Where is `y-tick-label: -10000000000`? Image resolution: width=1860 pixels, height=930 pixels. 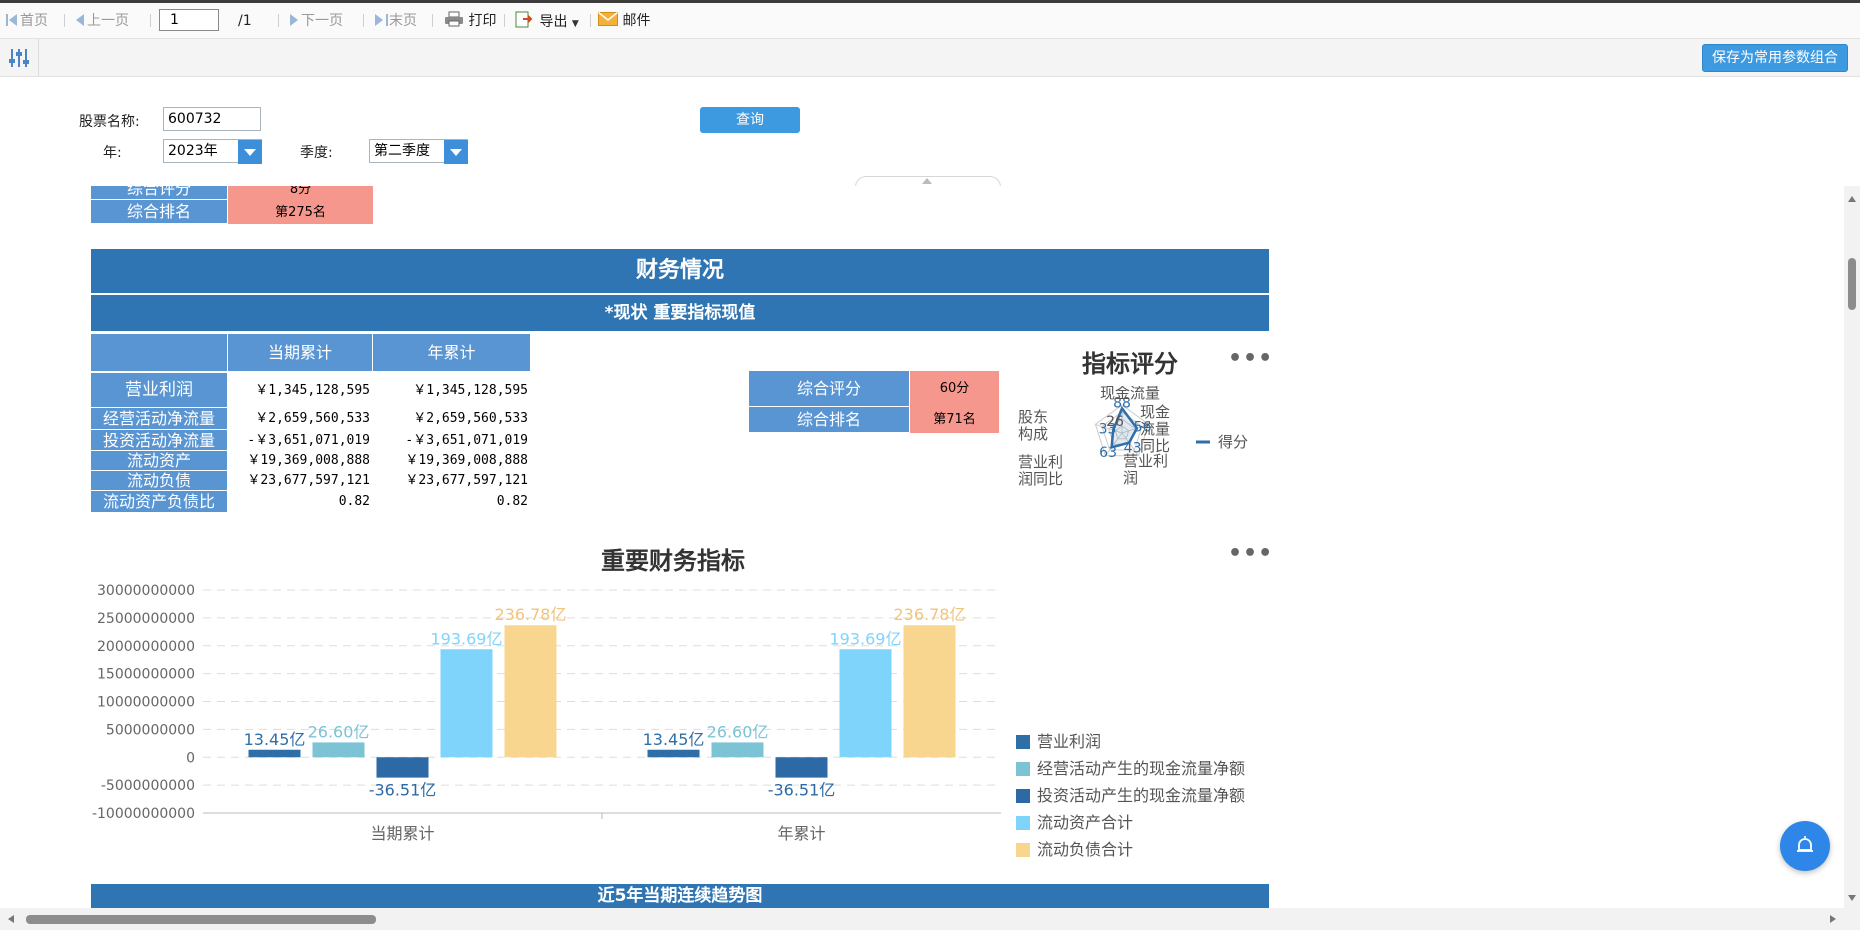
y-tick-label: -10000000000 is located at coordinates (143, 814).